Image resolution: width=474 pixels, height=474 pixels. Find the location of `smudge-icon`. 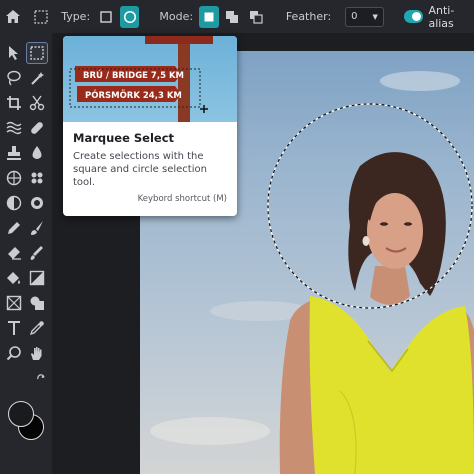

smudge-icon is located at coordinates (36, 253).